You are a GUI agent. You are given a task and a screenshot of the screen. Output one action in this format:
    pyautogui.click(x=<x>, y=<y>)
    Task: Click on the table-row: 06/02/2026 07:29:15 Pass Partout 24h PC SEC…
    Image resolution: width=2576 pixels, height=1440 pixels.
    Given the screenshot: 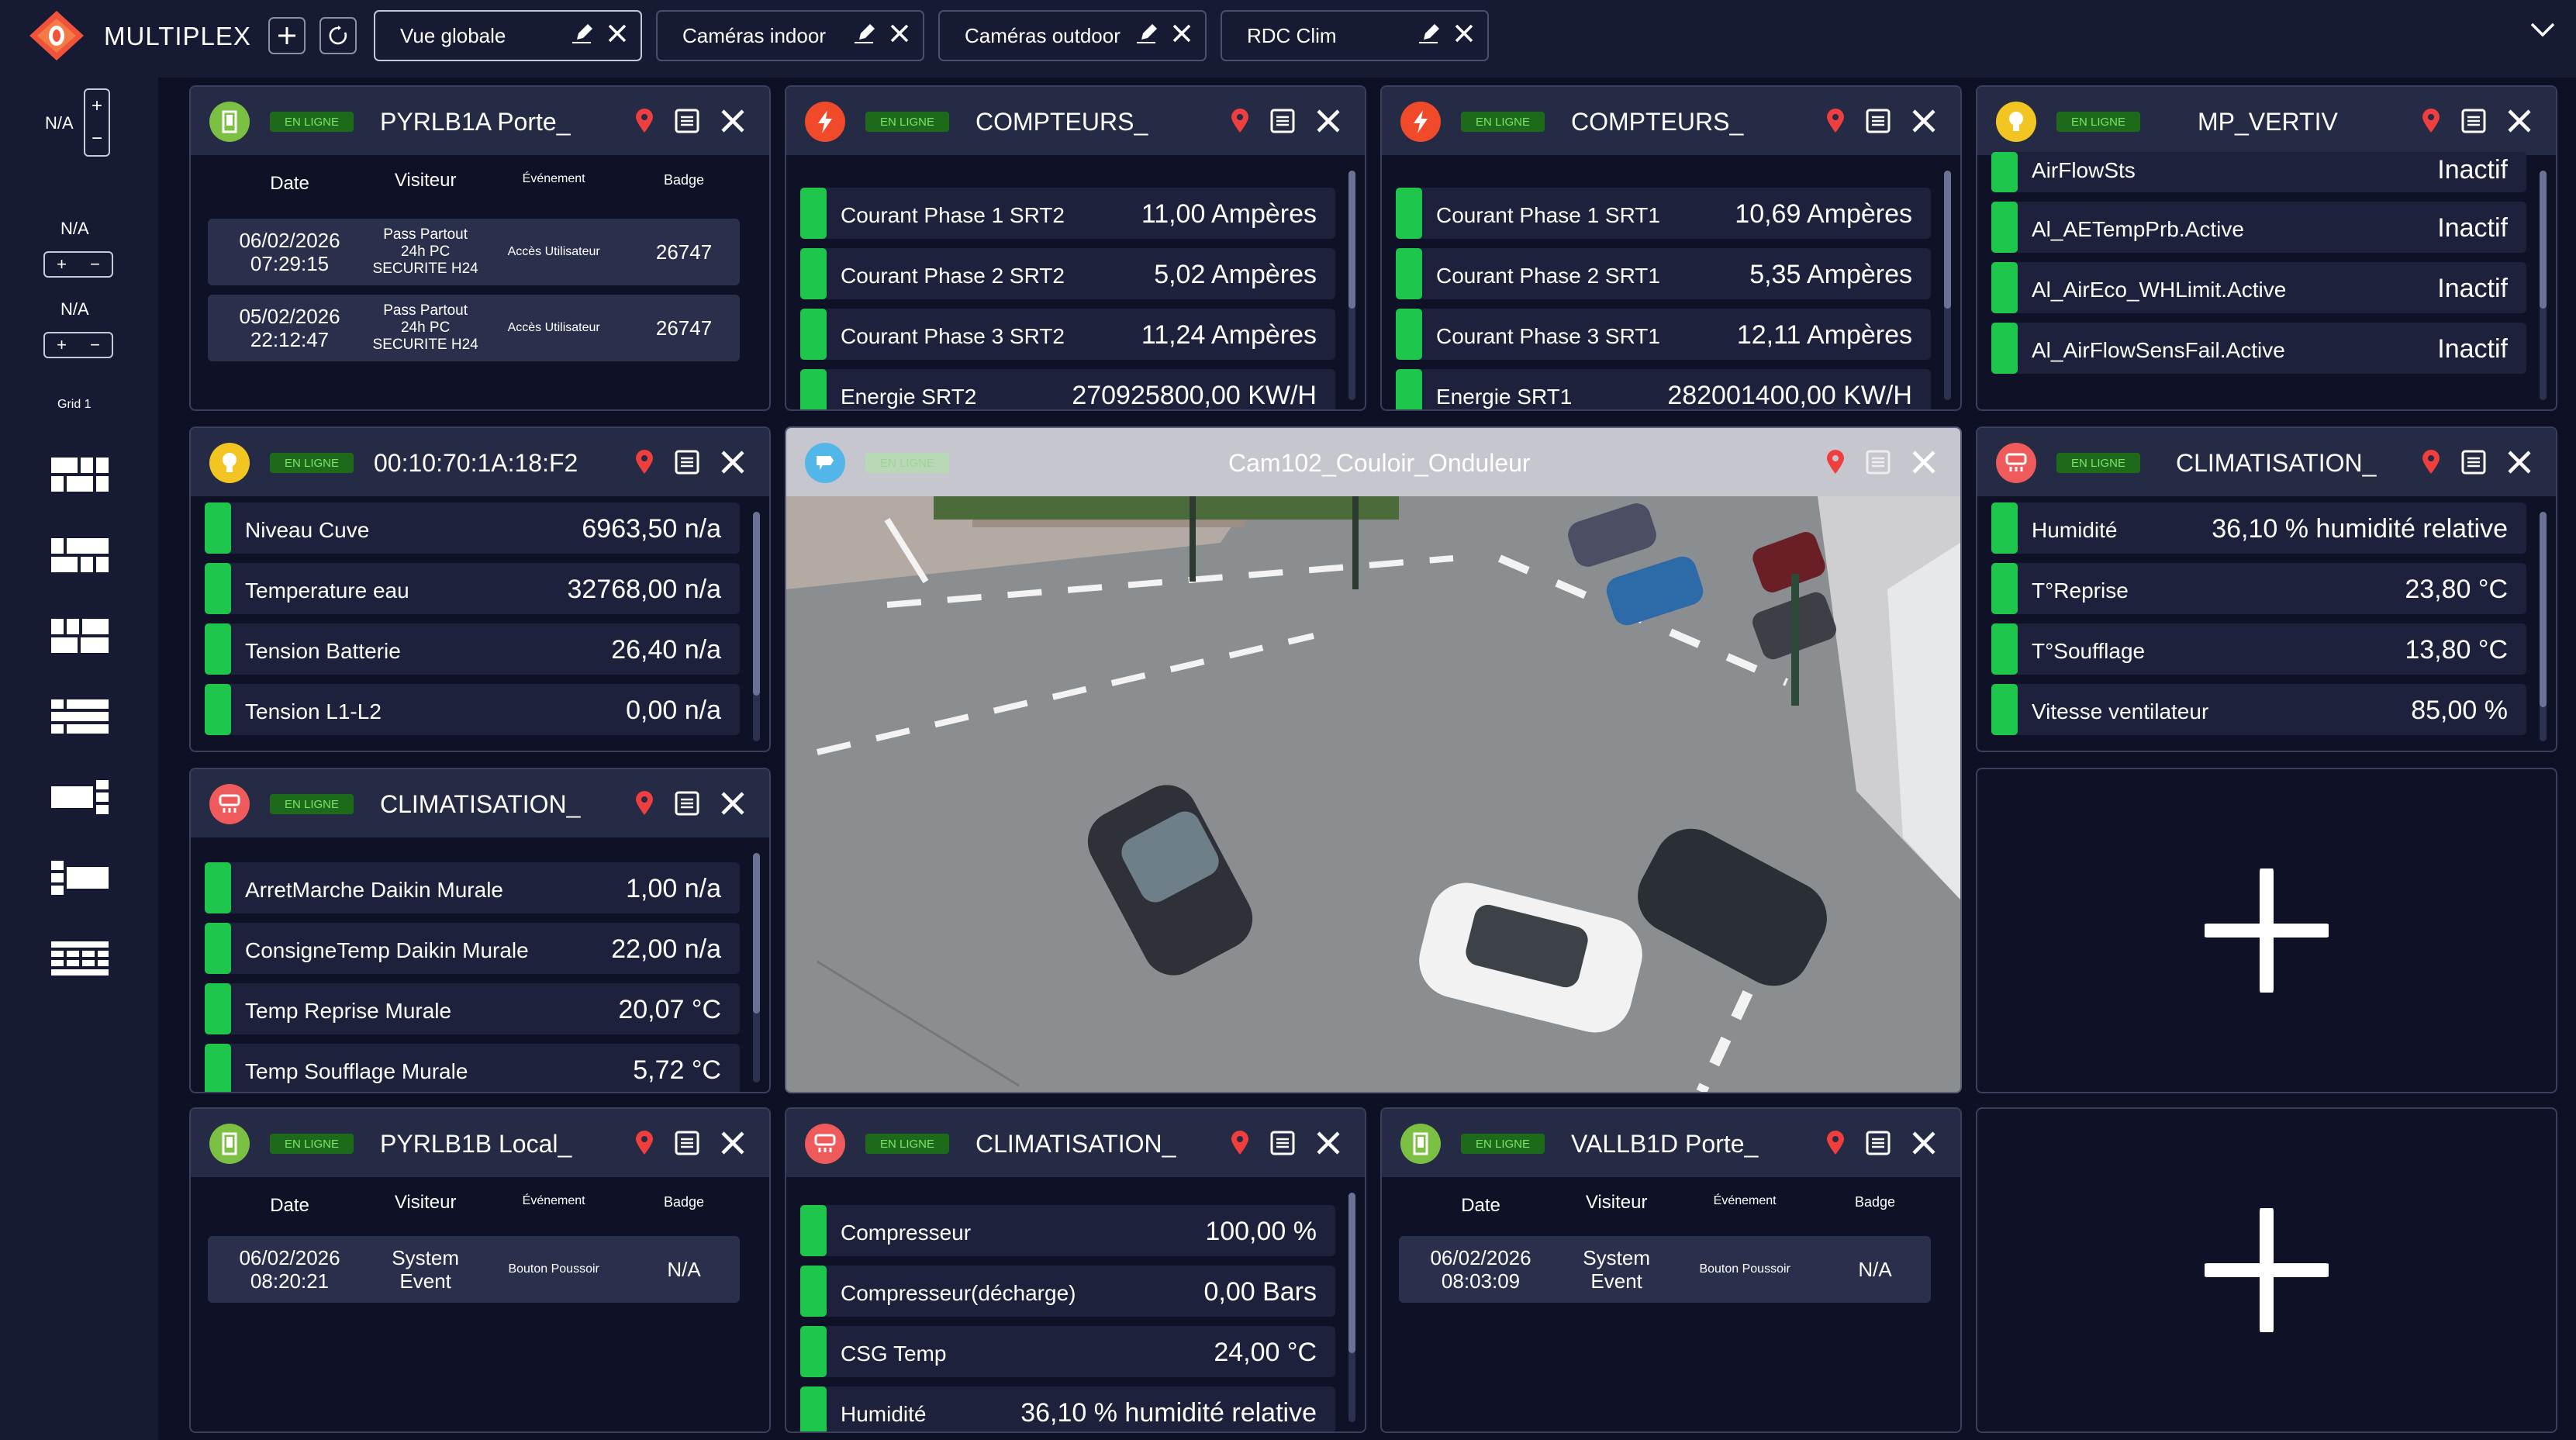 What is the action you would take?
    pyautogui.click(x=474, y=252)
    